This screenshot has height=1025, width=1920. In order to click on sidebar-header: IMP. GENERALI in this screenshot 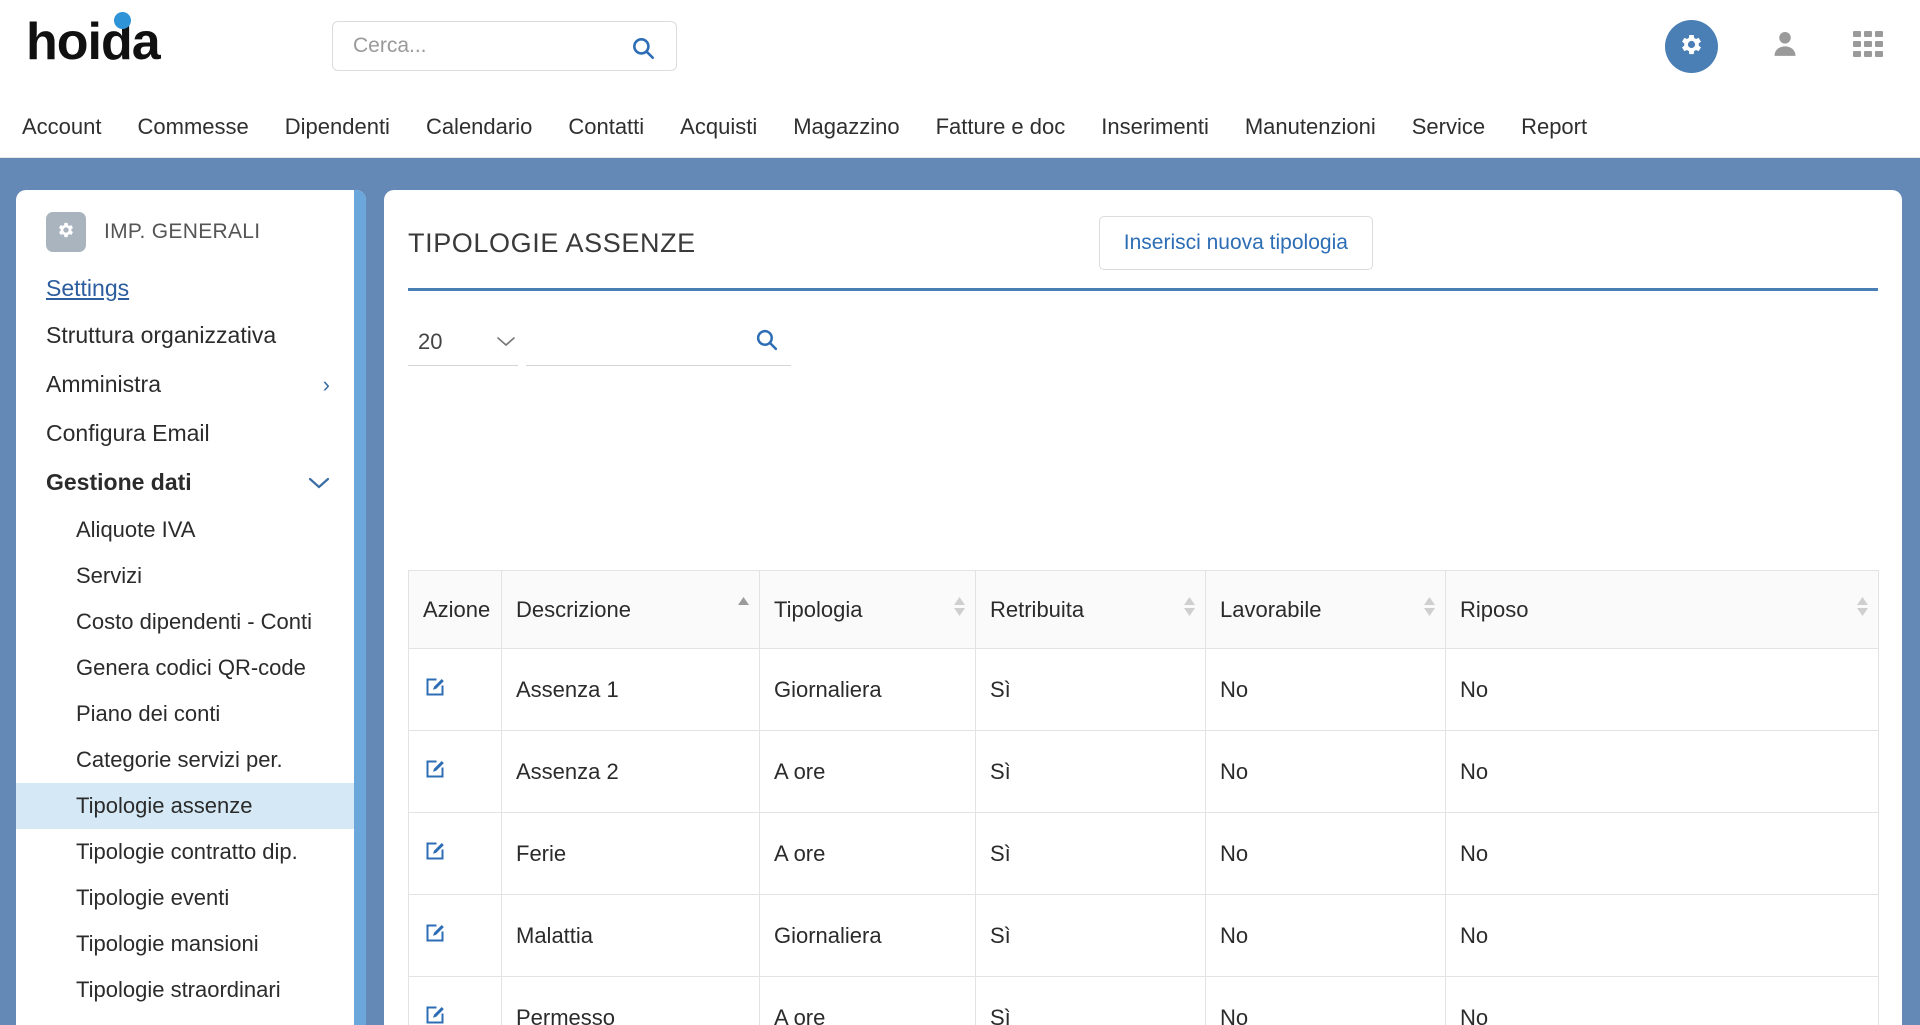, I will do `click(185, 228)`.